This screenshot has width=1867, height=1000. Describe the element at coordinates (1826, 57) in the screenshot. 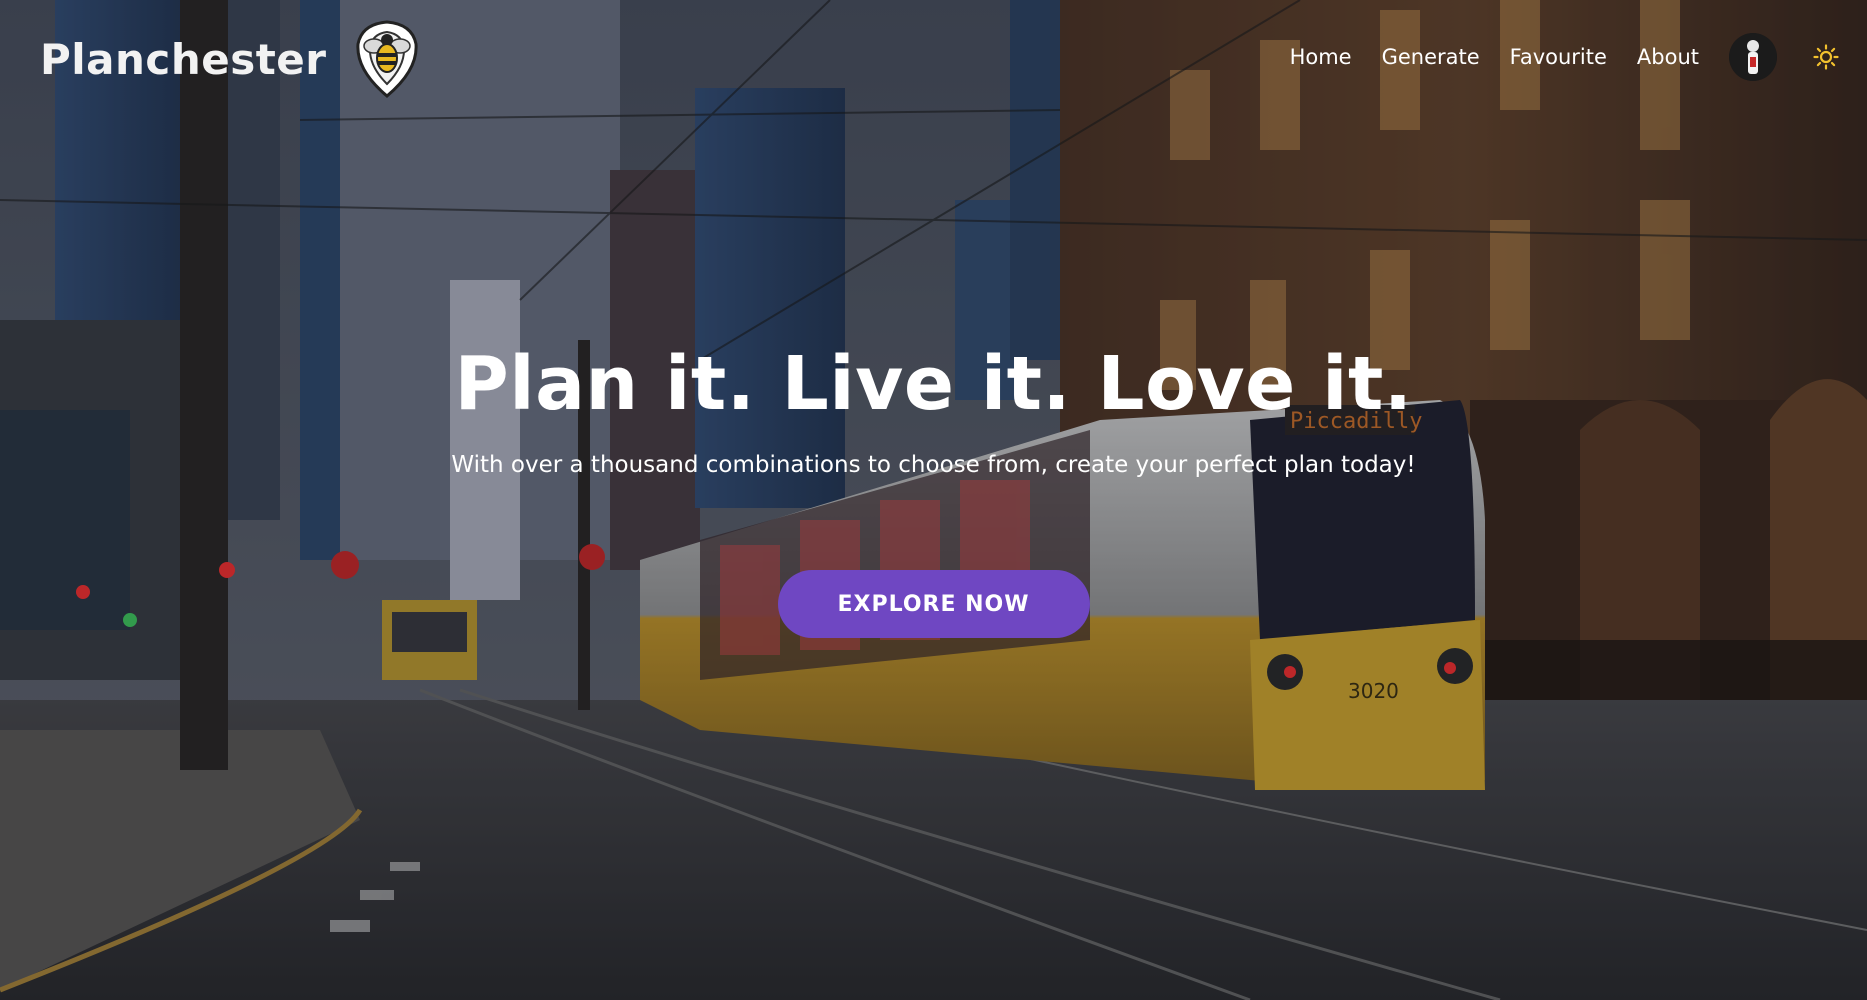

I see `sun-icon` at that location.